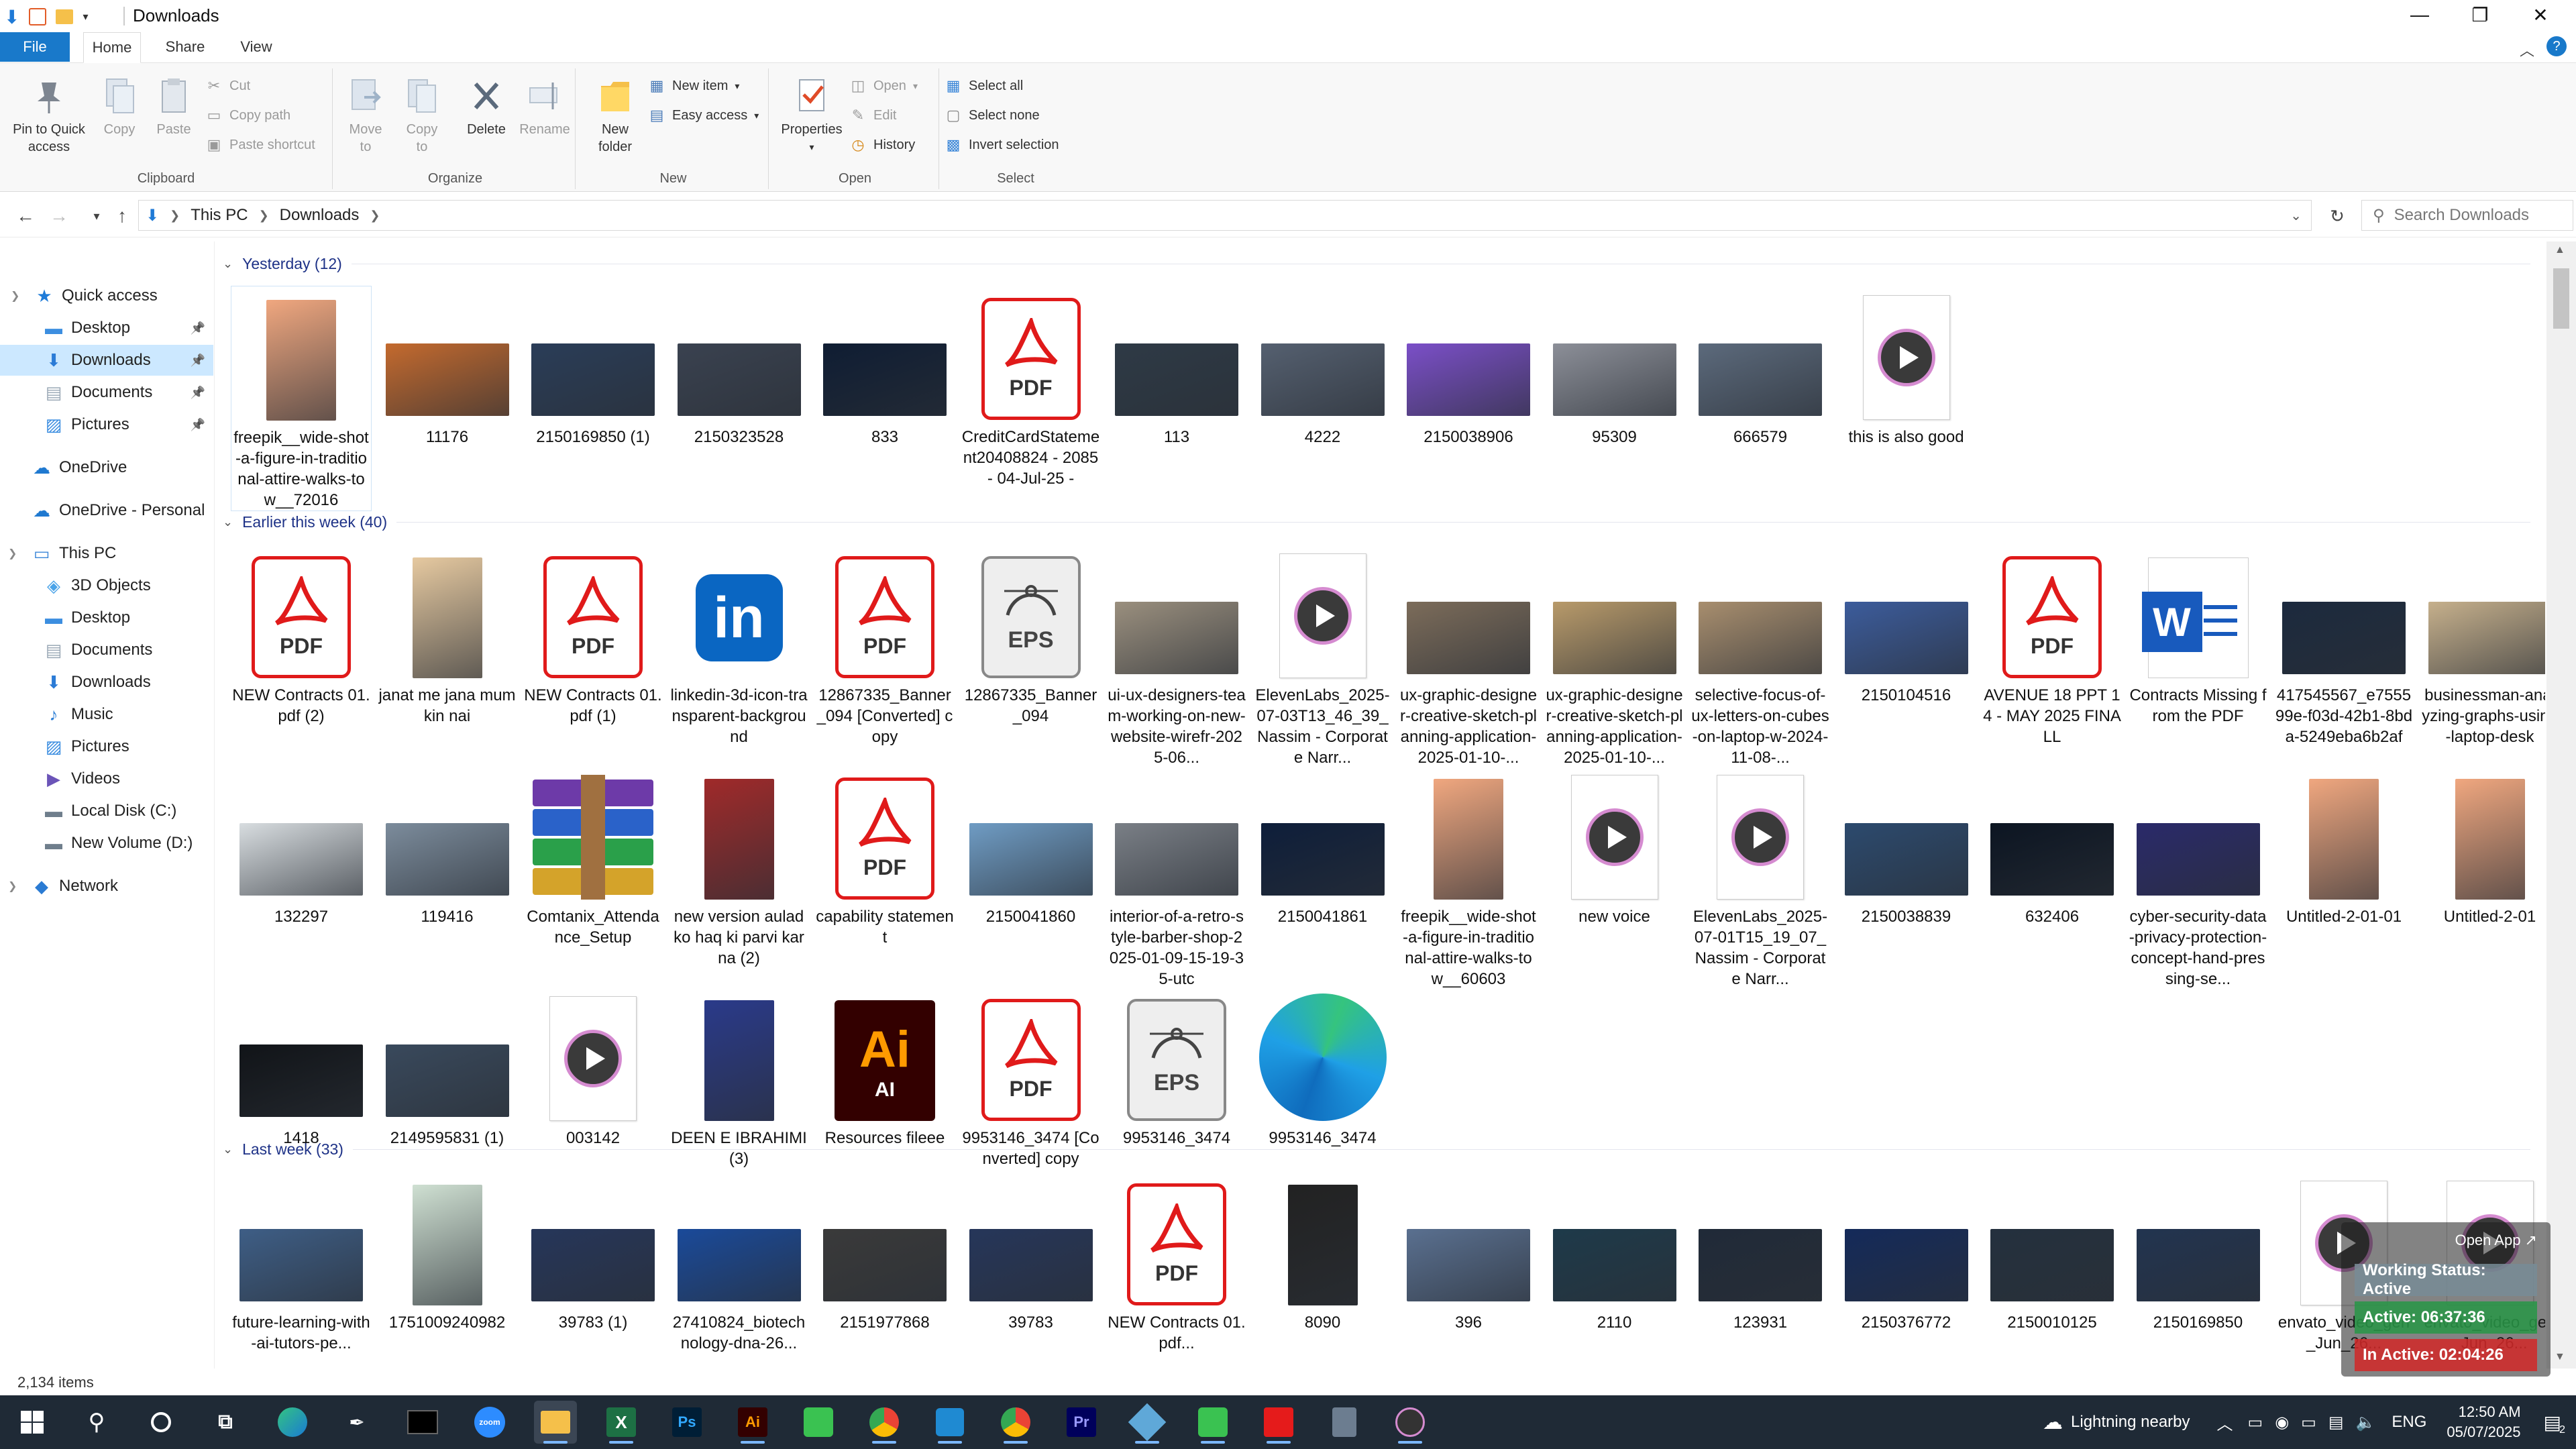  I want to click on photoshop-icon: Ps, so click(686, 1422).